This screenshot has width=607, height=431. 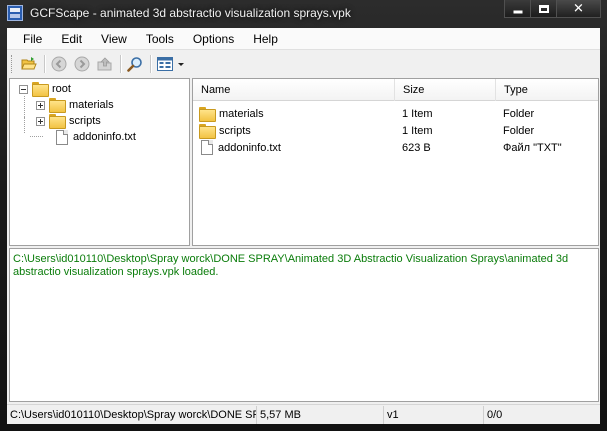 I want to click on gcfscape-app-icon, so click(x=15, y=13).